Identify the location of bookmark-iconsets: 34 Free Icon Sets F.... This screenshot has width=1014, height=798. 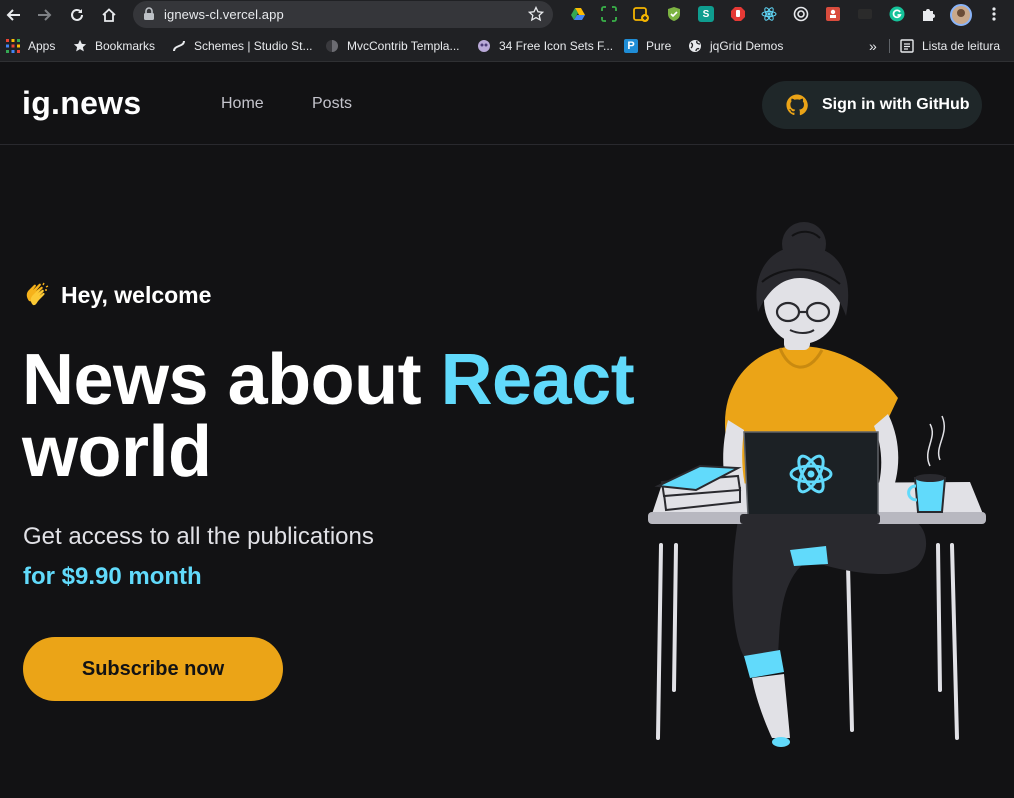
(545, 46).